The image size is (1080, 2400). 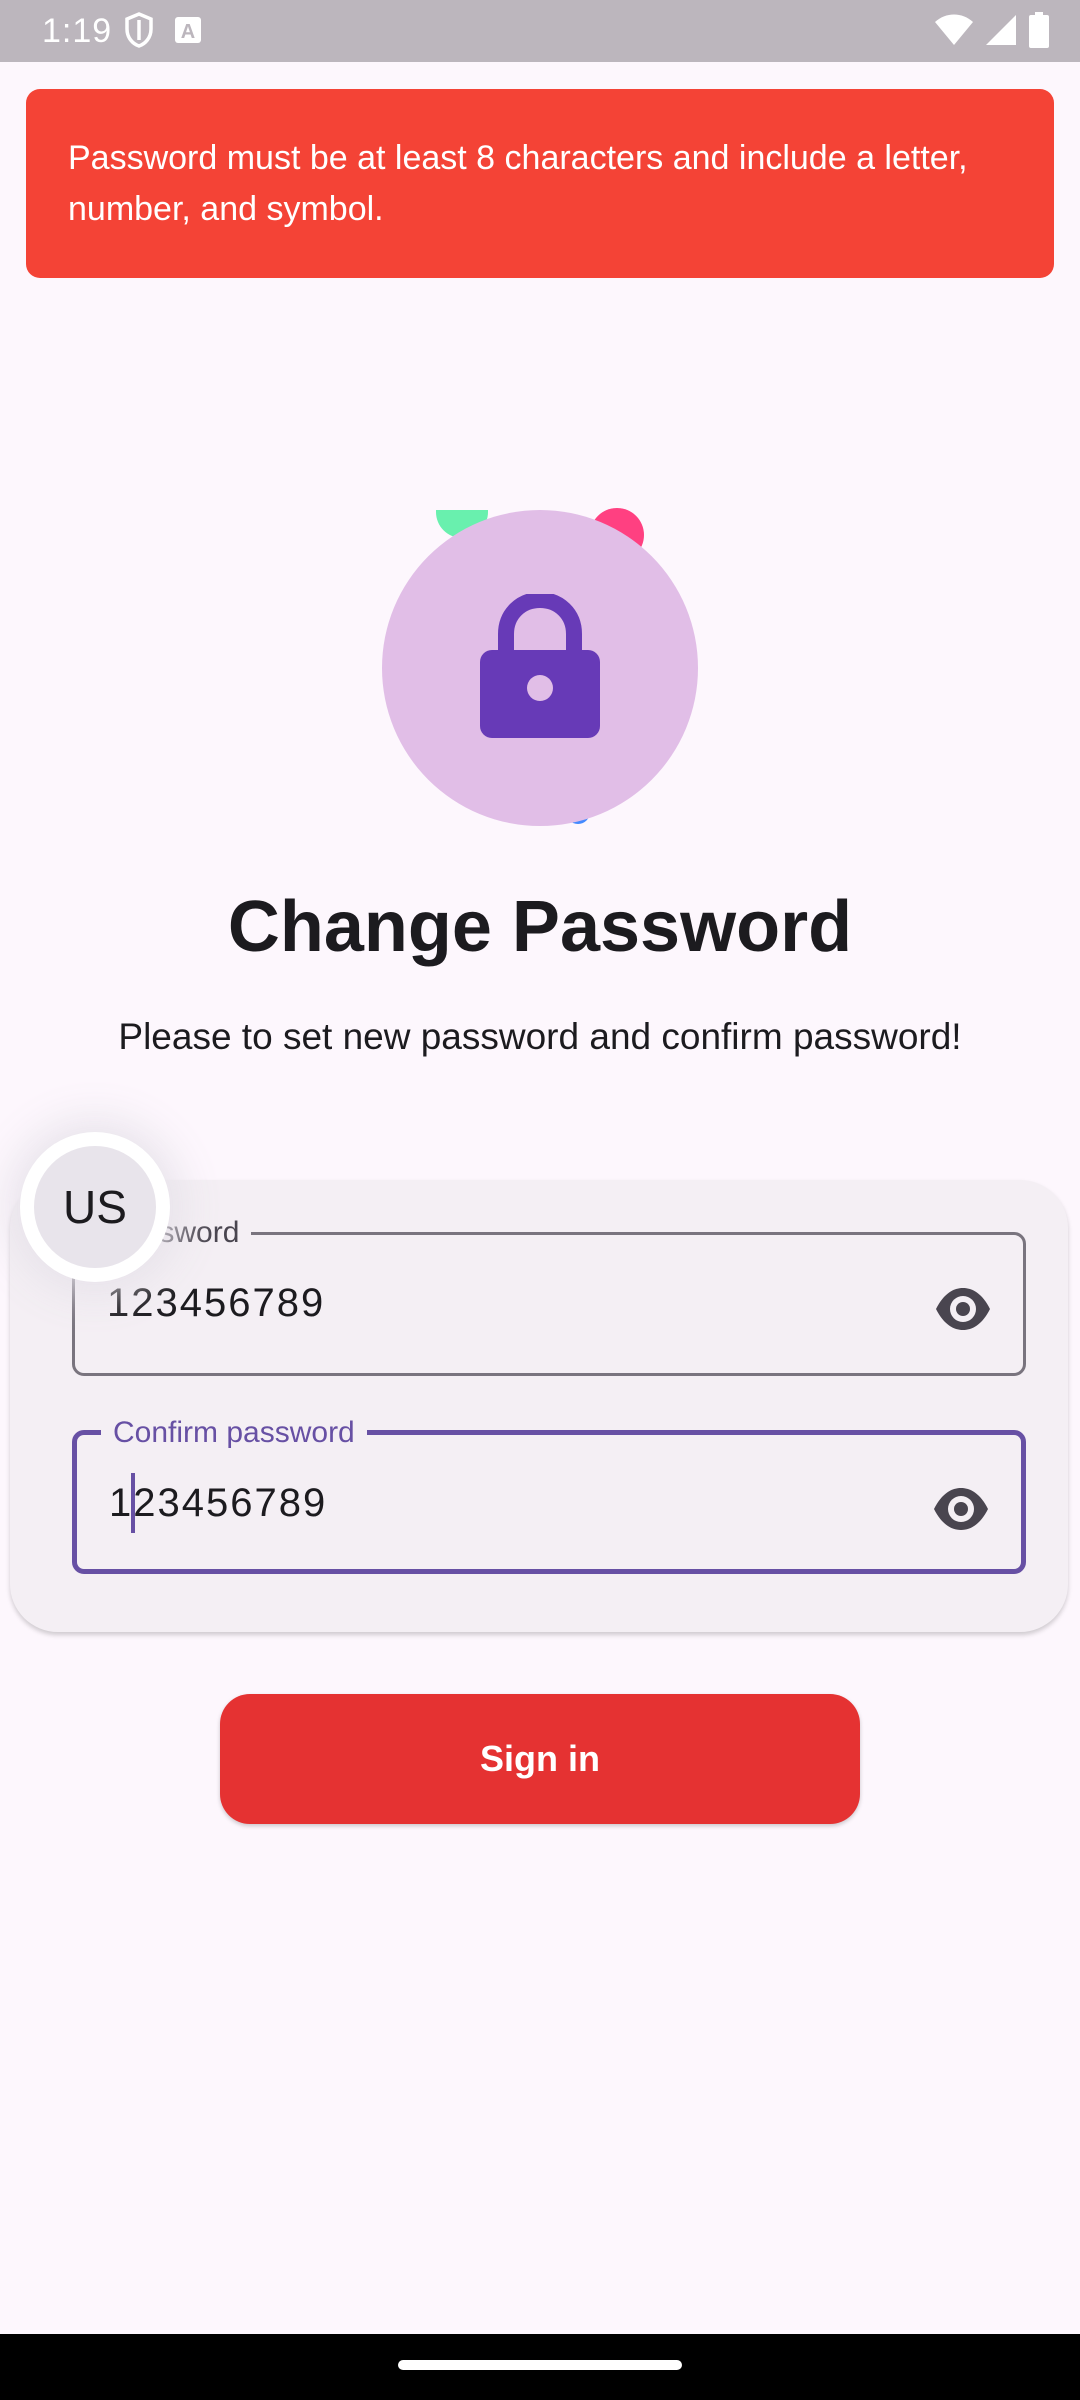 I want to click on status-time: 1:19, so click(x=77, y=31).